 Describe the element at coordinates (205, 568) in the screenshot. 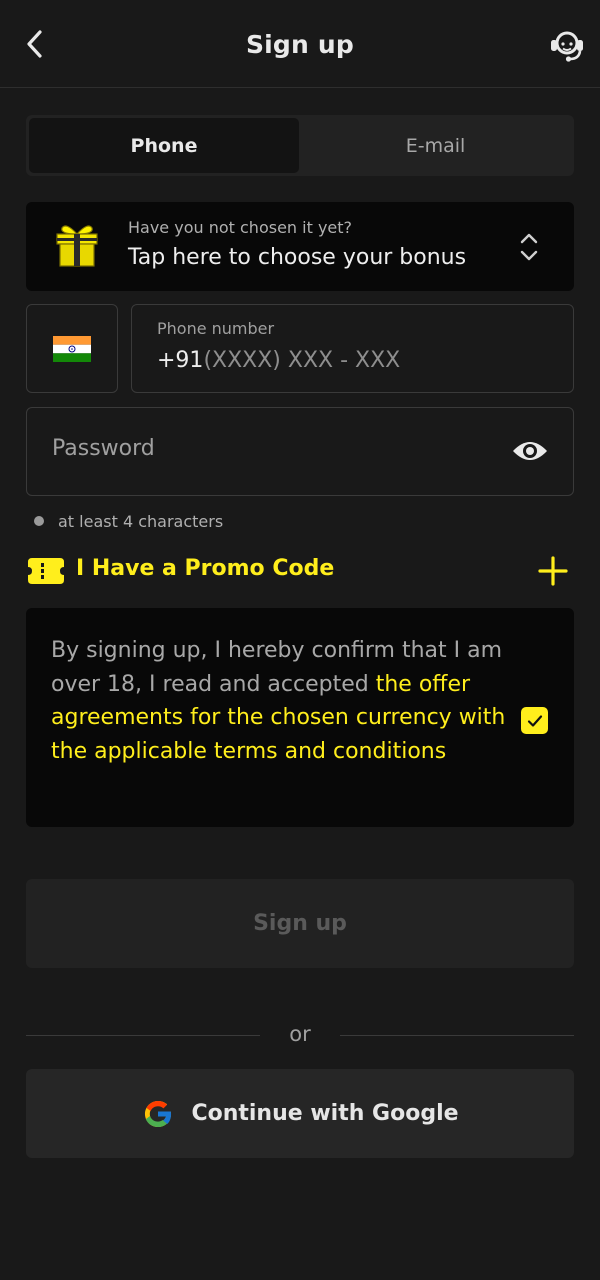

I see `promo-code-toggle: I Have a Promo Code` at that location.